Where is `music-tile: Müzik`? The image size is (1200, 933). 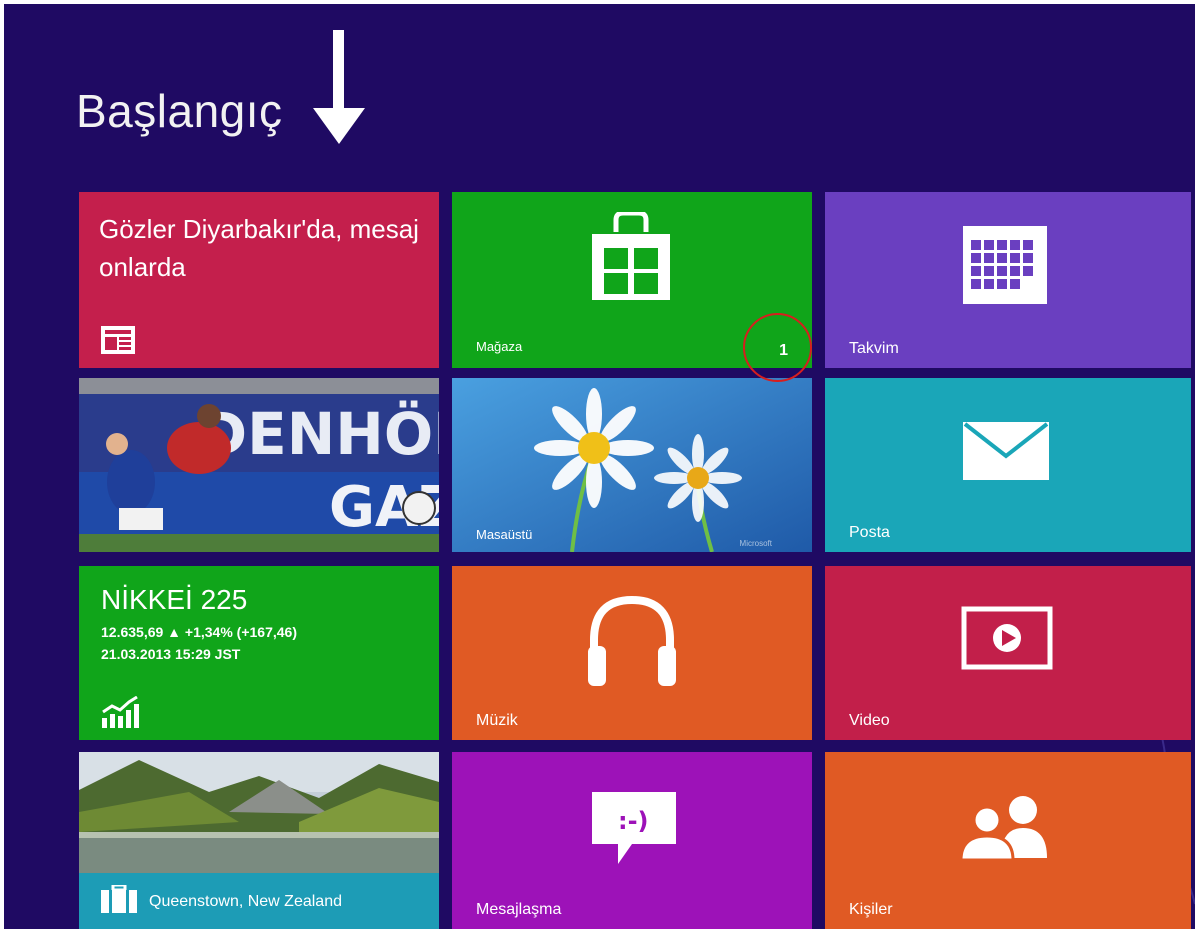
music-tile: Müzik is located at coordinates (632, 653).